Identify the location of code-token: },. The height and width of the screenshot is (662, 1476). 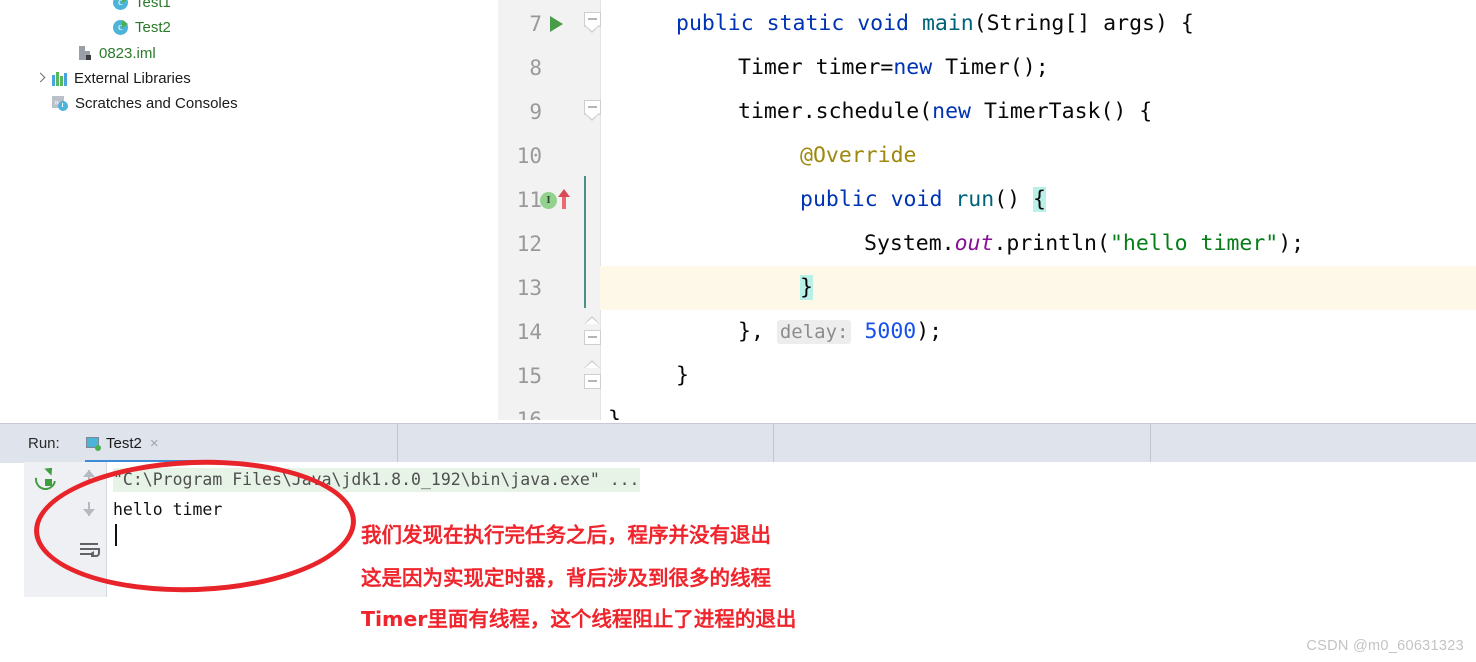
(757, 331).